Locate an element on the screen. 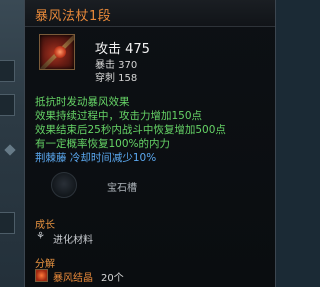 Image resolution: width=320 pixels, height=287 pixels. tooltip-title-bar: 暴风法杖1段 is located at coordinates (150, 13).